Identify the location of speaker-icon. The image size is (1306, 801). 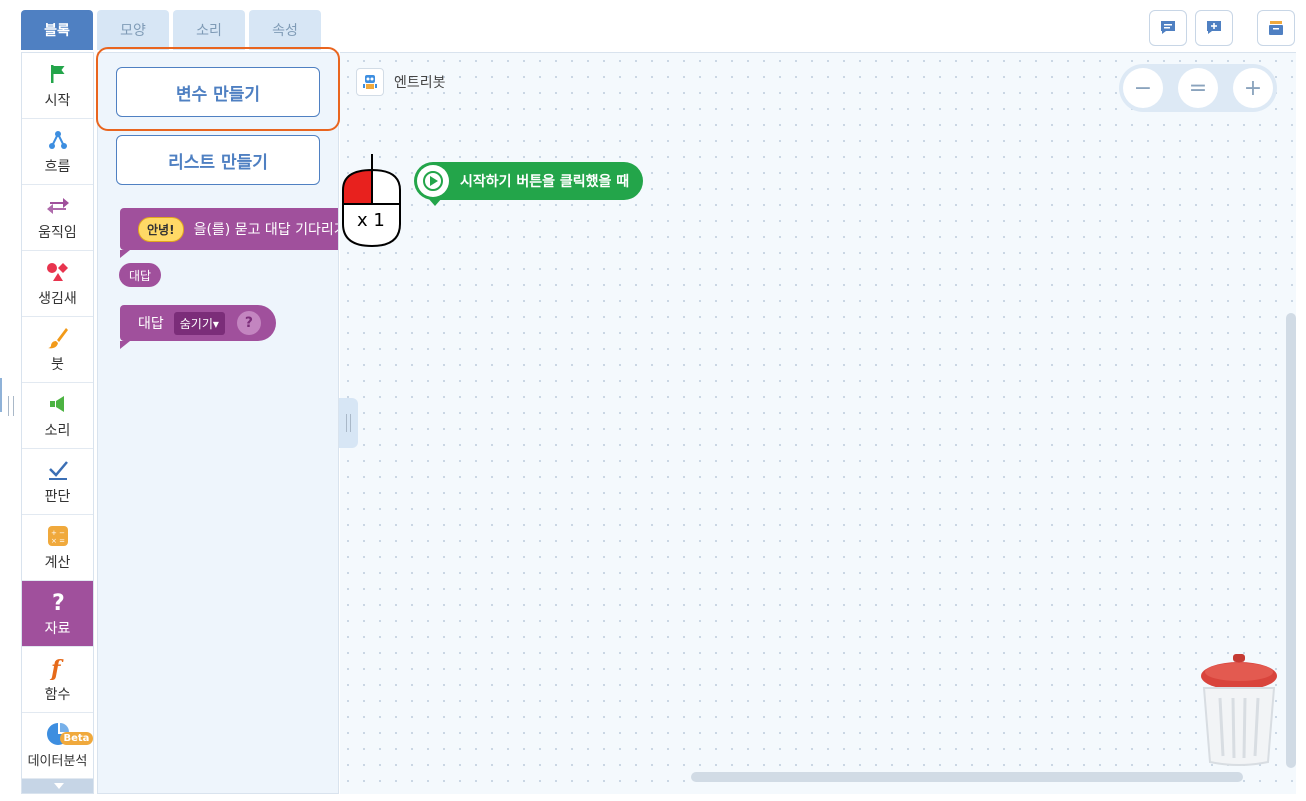
(56, 403).